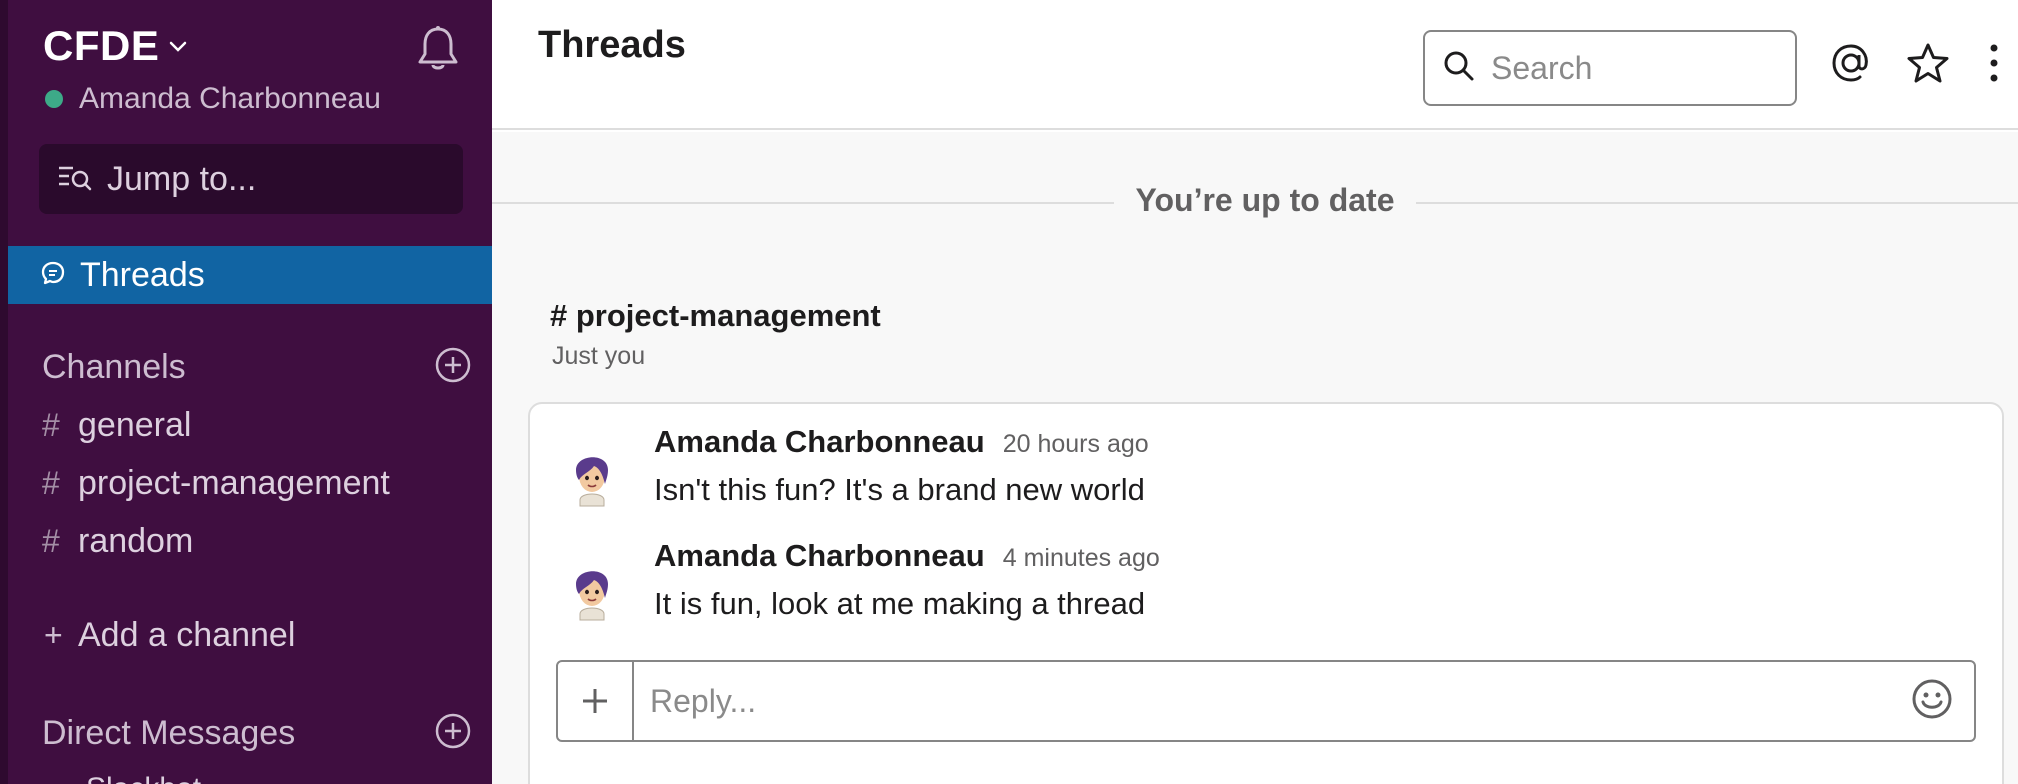 The height and width of the screenshot is (784, 2018). What do you see at coordinates (1932, 701) in the screenshot?
I see `emoji-icon` at bounding box center [1932, 701].